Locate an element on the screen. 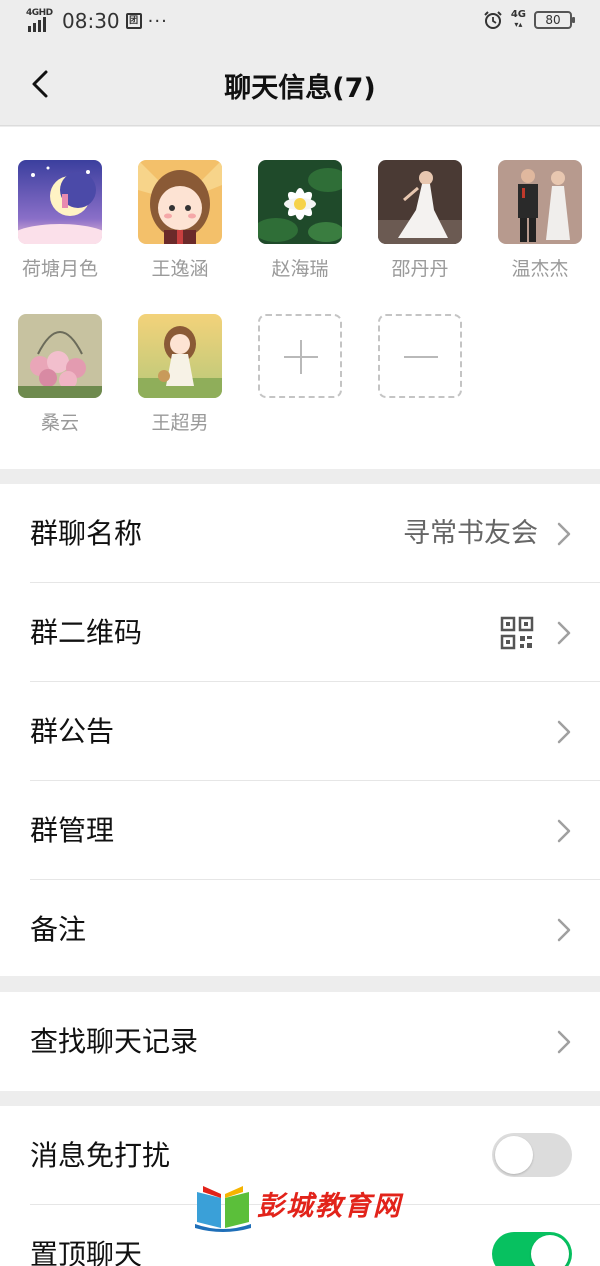 Image resolution: width=600 pixels, height=1266 pixels. member-item: 荷塘月色 is located at coordinates (60, 220).